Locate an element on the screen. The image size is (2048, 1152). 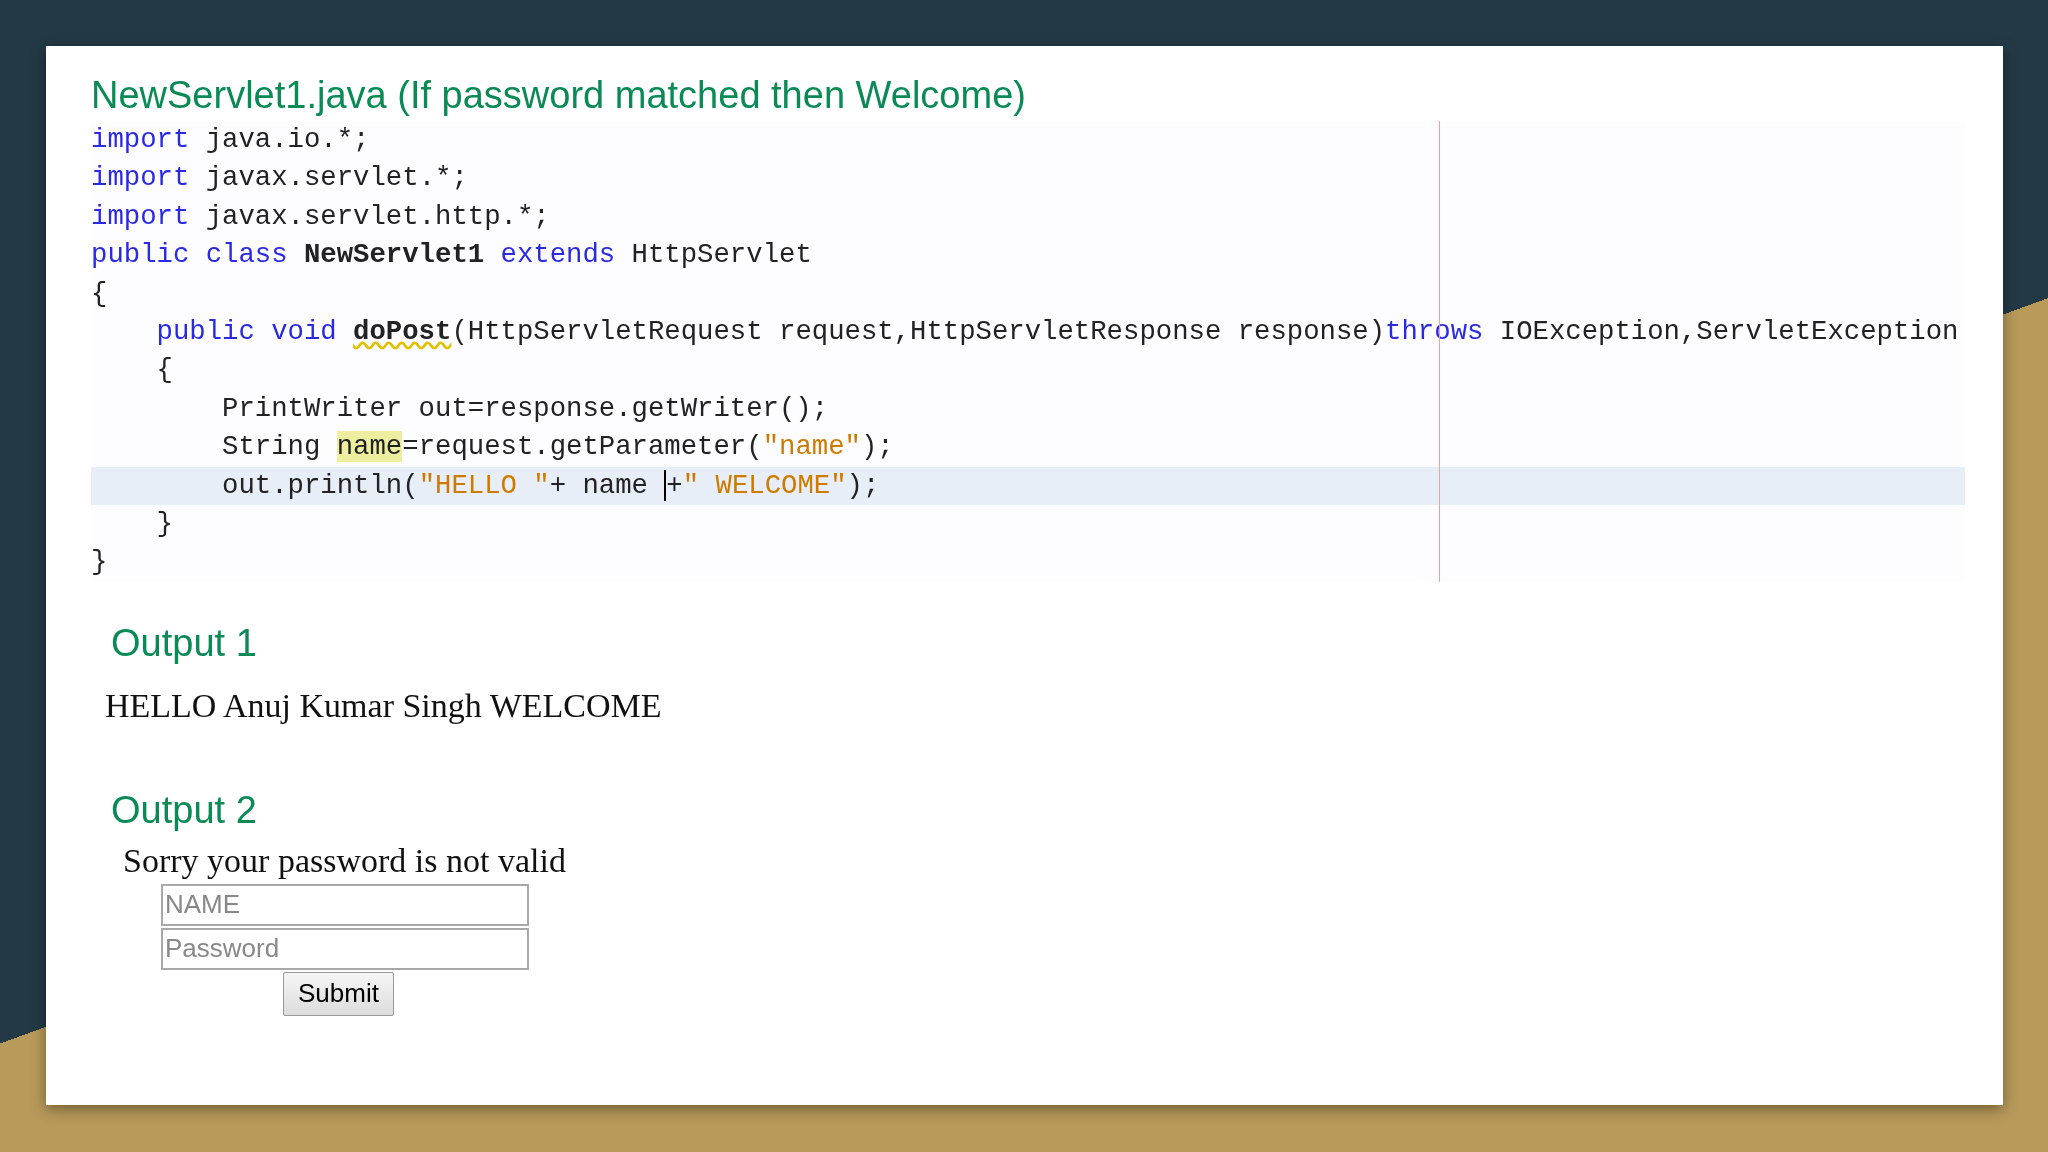
code-line: import java.io.*; is located at coordinates (231, 140).